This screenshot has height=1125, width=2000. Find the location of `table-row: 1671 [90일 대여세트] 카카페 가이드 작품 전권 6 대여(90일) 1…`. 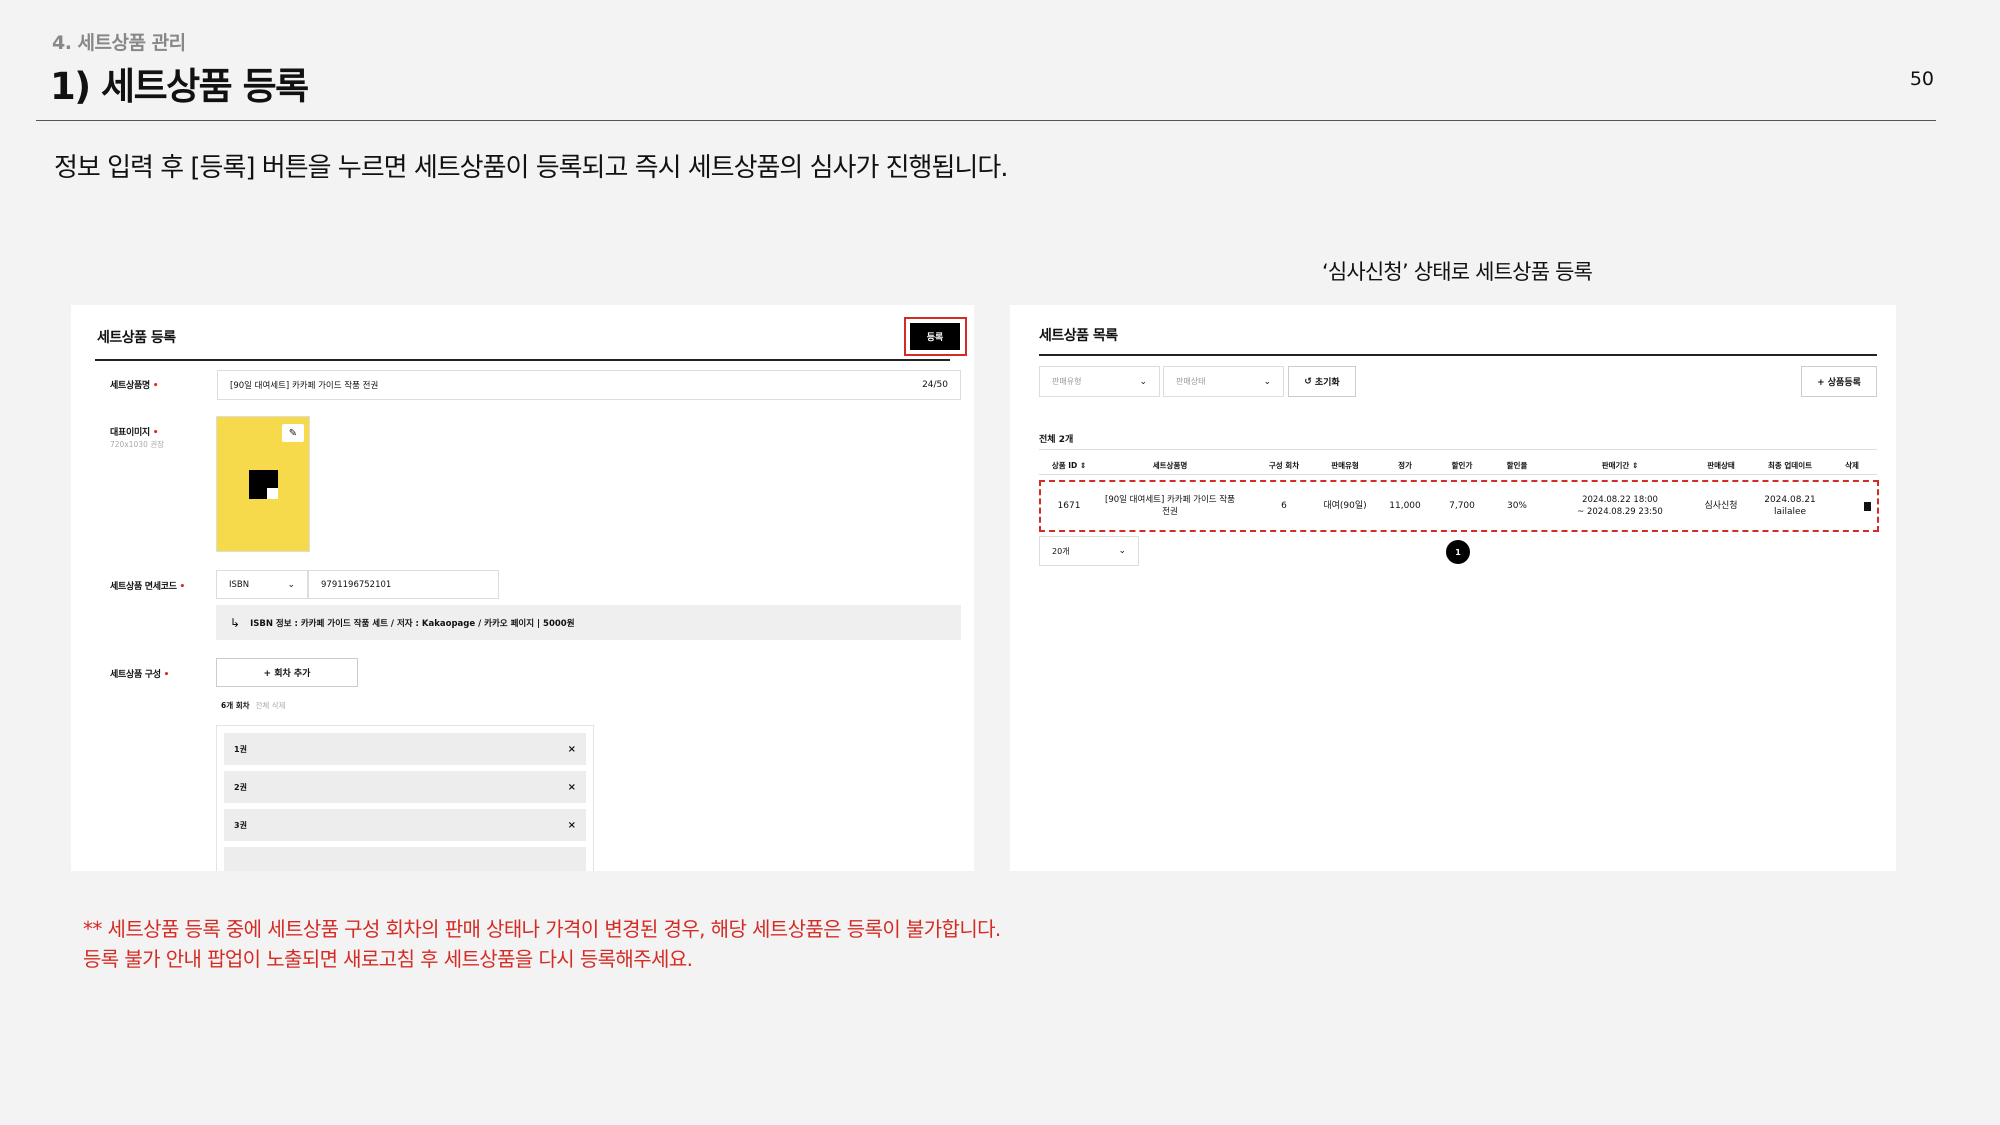

table-row: 1671 [90일 대여세트] 카카페 가이드 작품 전권 6 대여(90일) 1… is located at coordinates (1459, 506).